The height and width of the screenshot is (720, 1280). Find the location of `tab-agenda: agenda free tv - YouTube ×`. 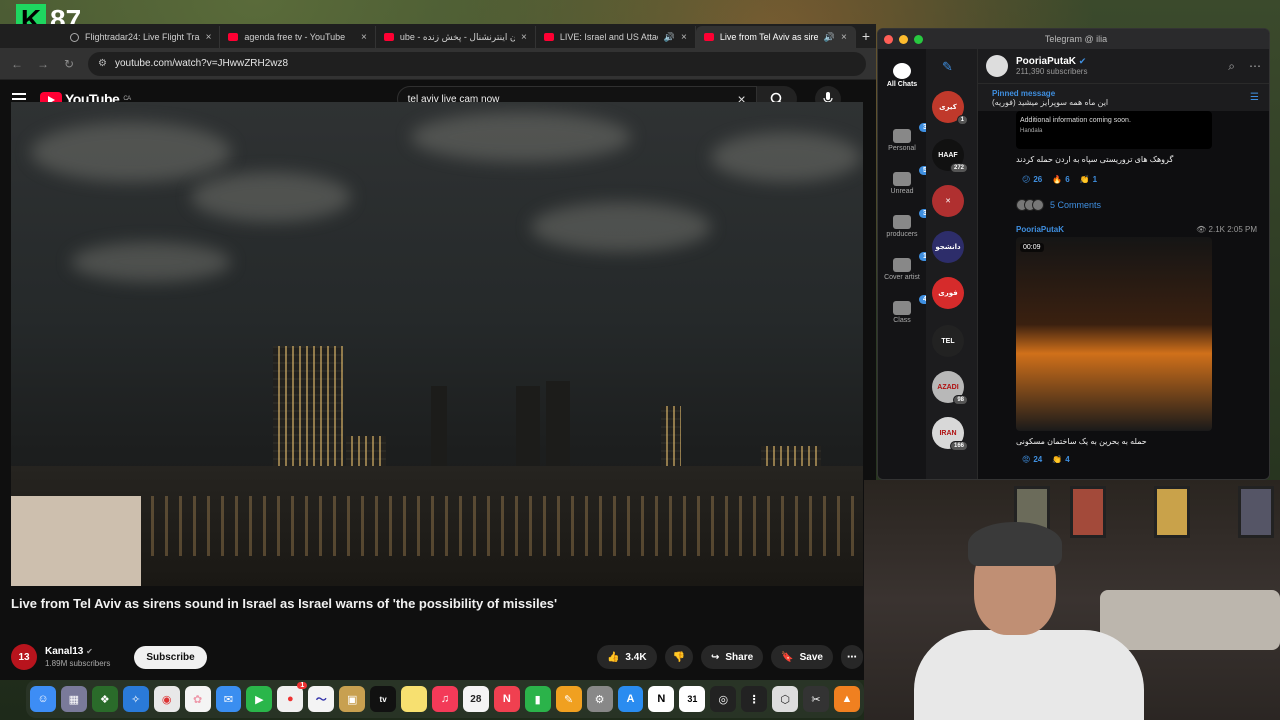

tab-agenda: agenda free tv - YouTube × is located at coordinates (298, 37).